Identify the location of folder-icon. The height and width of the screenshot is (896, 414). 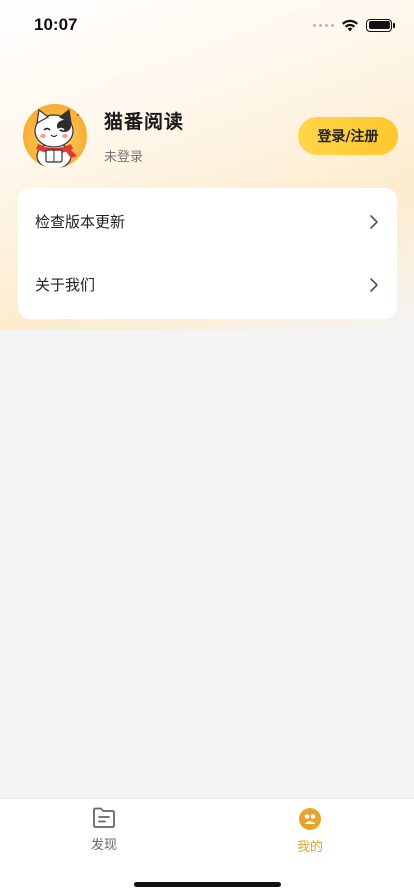
(104, 817).